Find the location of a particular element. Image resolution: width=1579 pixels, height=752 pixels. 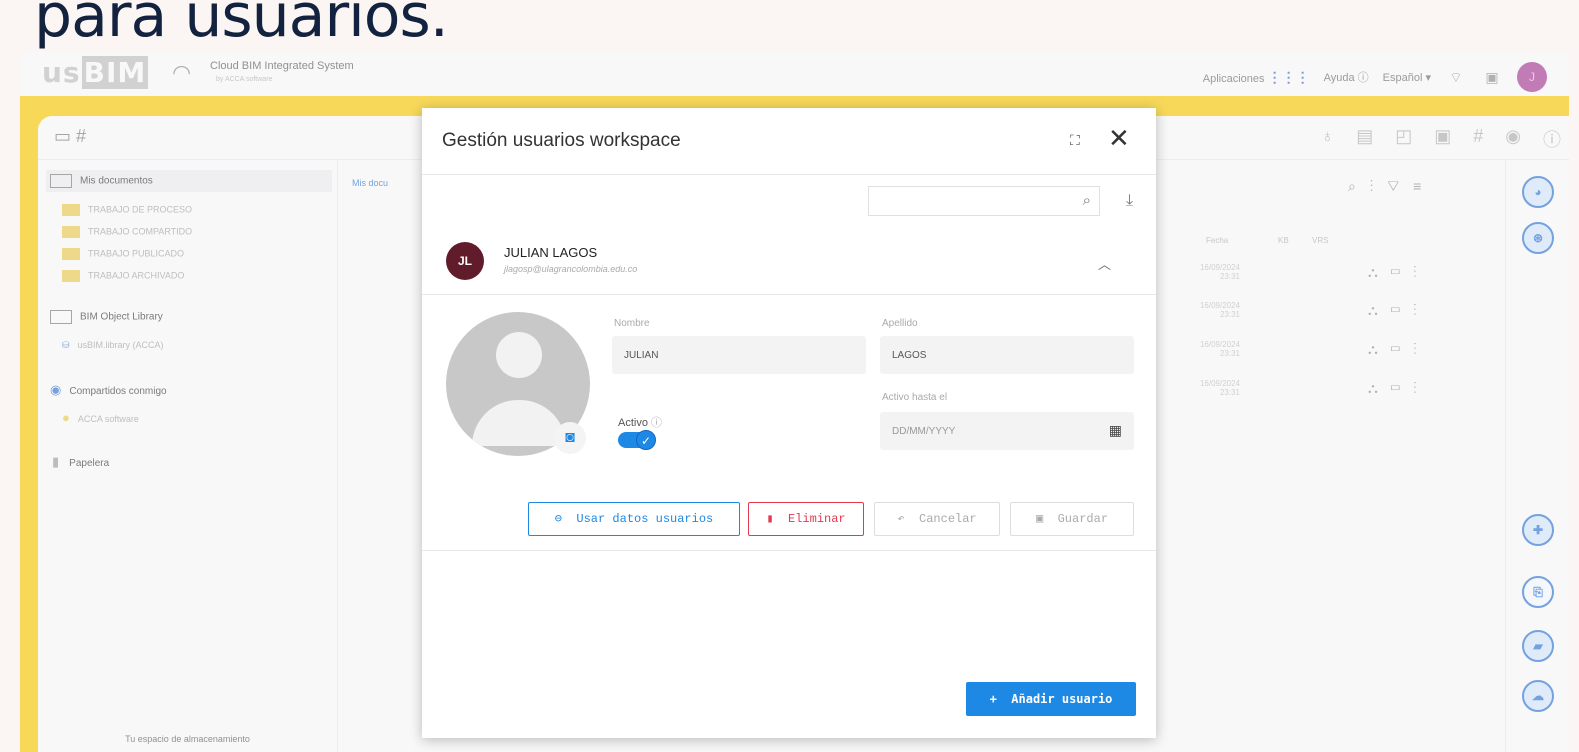

save-button: ▣ Guardar is located at coordinates (1072, 519).